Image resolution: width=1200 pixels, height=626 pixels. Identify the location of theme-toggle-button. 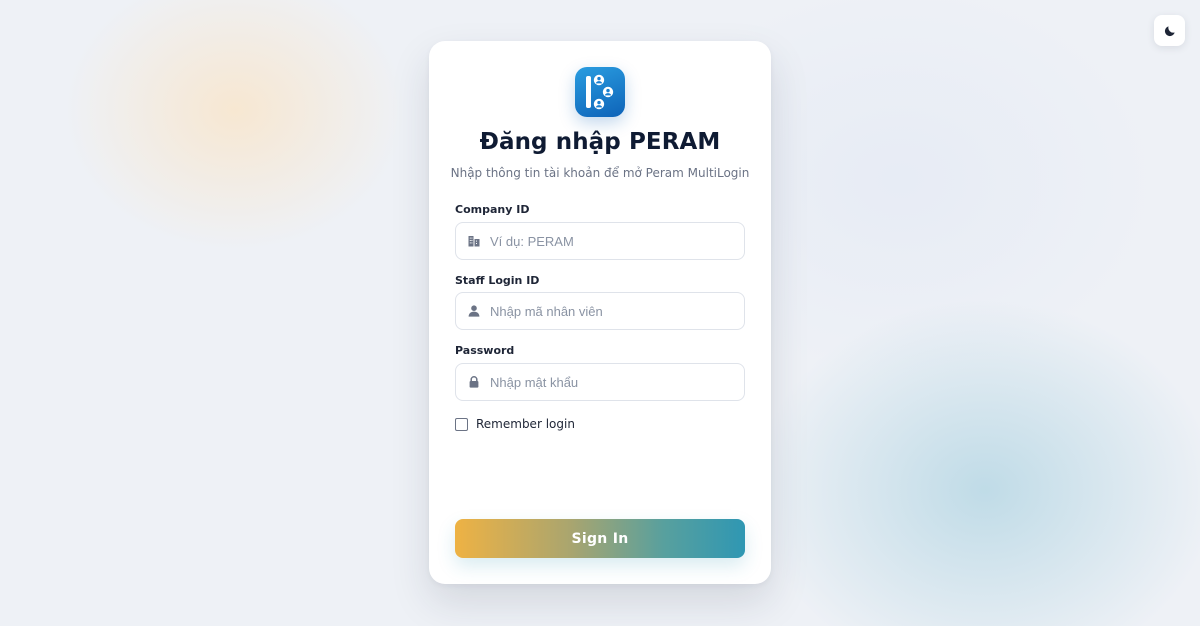
(1169, 30).